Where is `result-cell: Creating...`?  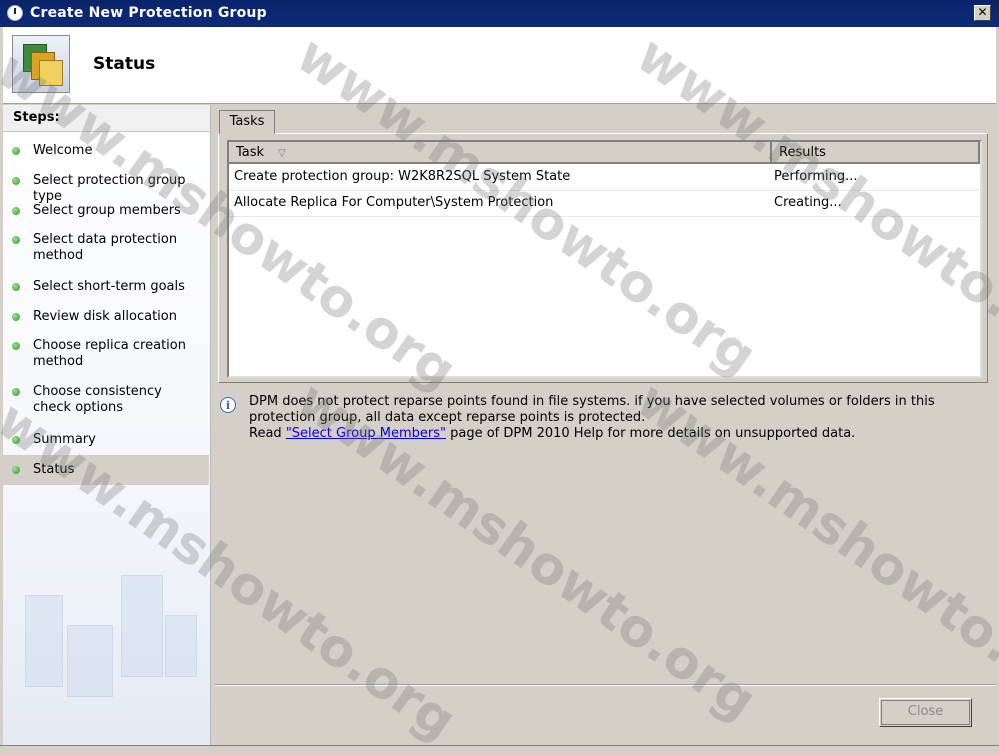 result-cell: Creating... is located at coordinates (808, 202).